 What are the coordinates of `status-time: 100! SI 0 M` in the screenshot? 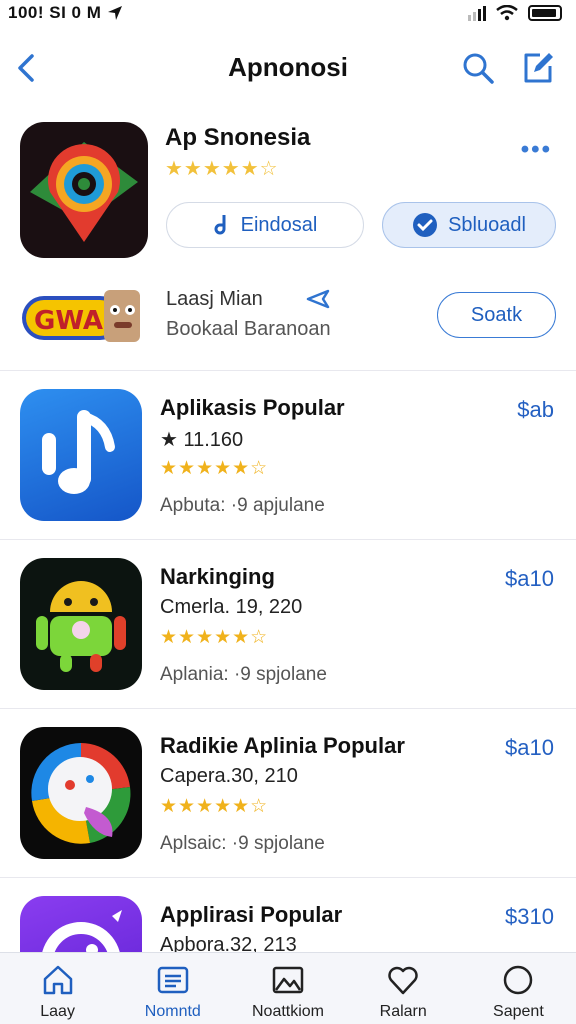 It's located at (65, 13).